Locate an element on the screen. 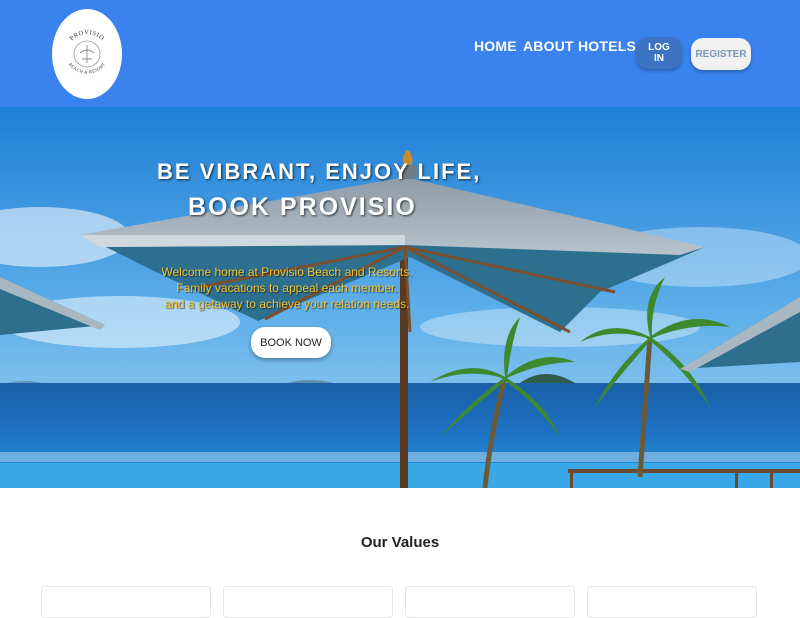 This screenshot has width=800, height=618. hero-title-line1: BE VIBRANT, ENJOY LIFE, is located at coordinates (319, 171).